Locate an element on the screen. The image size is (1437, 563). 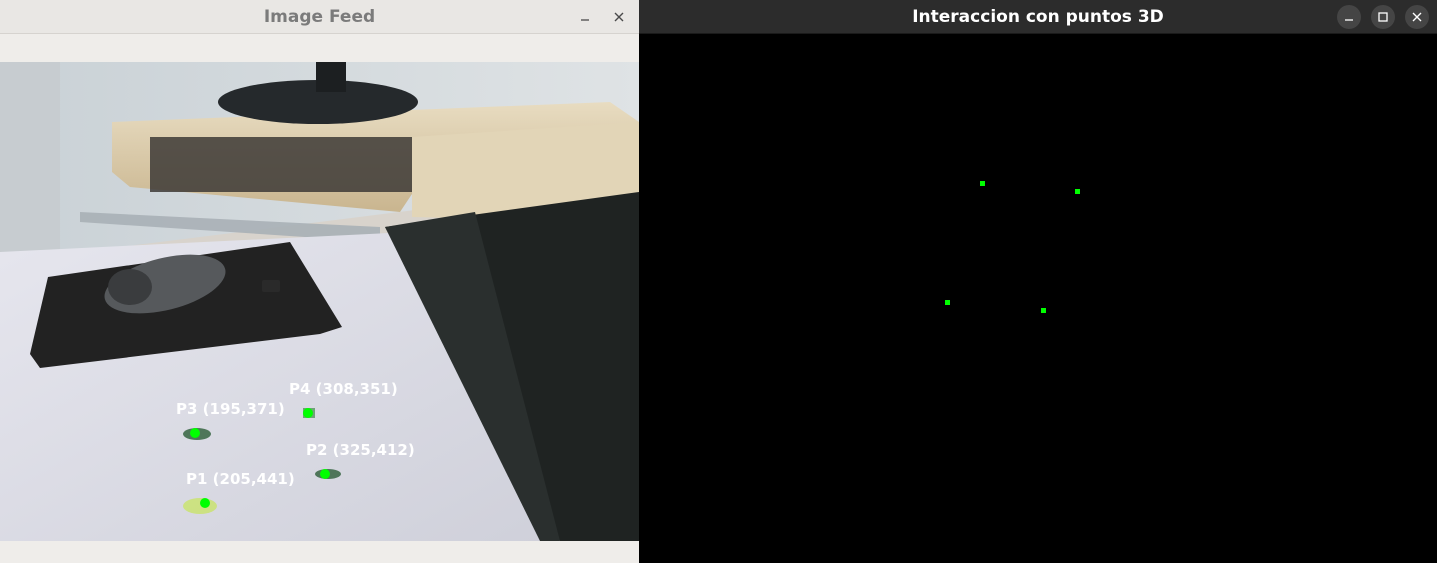
point-label: P2 (325,412) is located at coordinates (360, 450).